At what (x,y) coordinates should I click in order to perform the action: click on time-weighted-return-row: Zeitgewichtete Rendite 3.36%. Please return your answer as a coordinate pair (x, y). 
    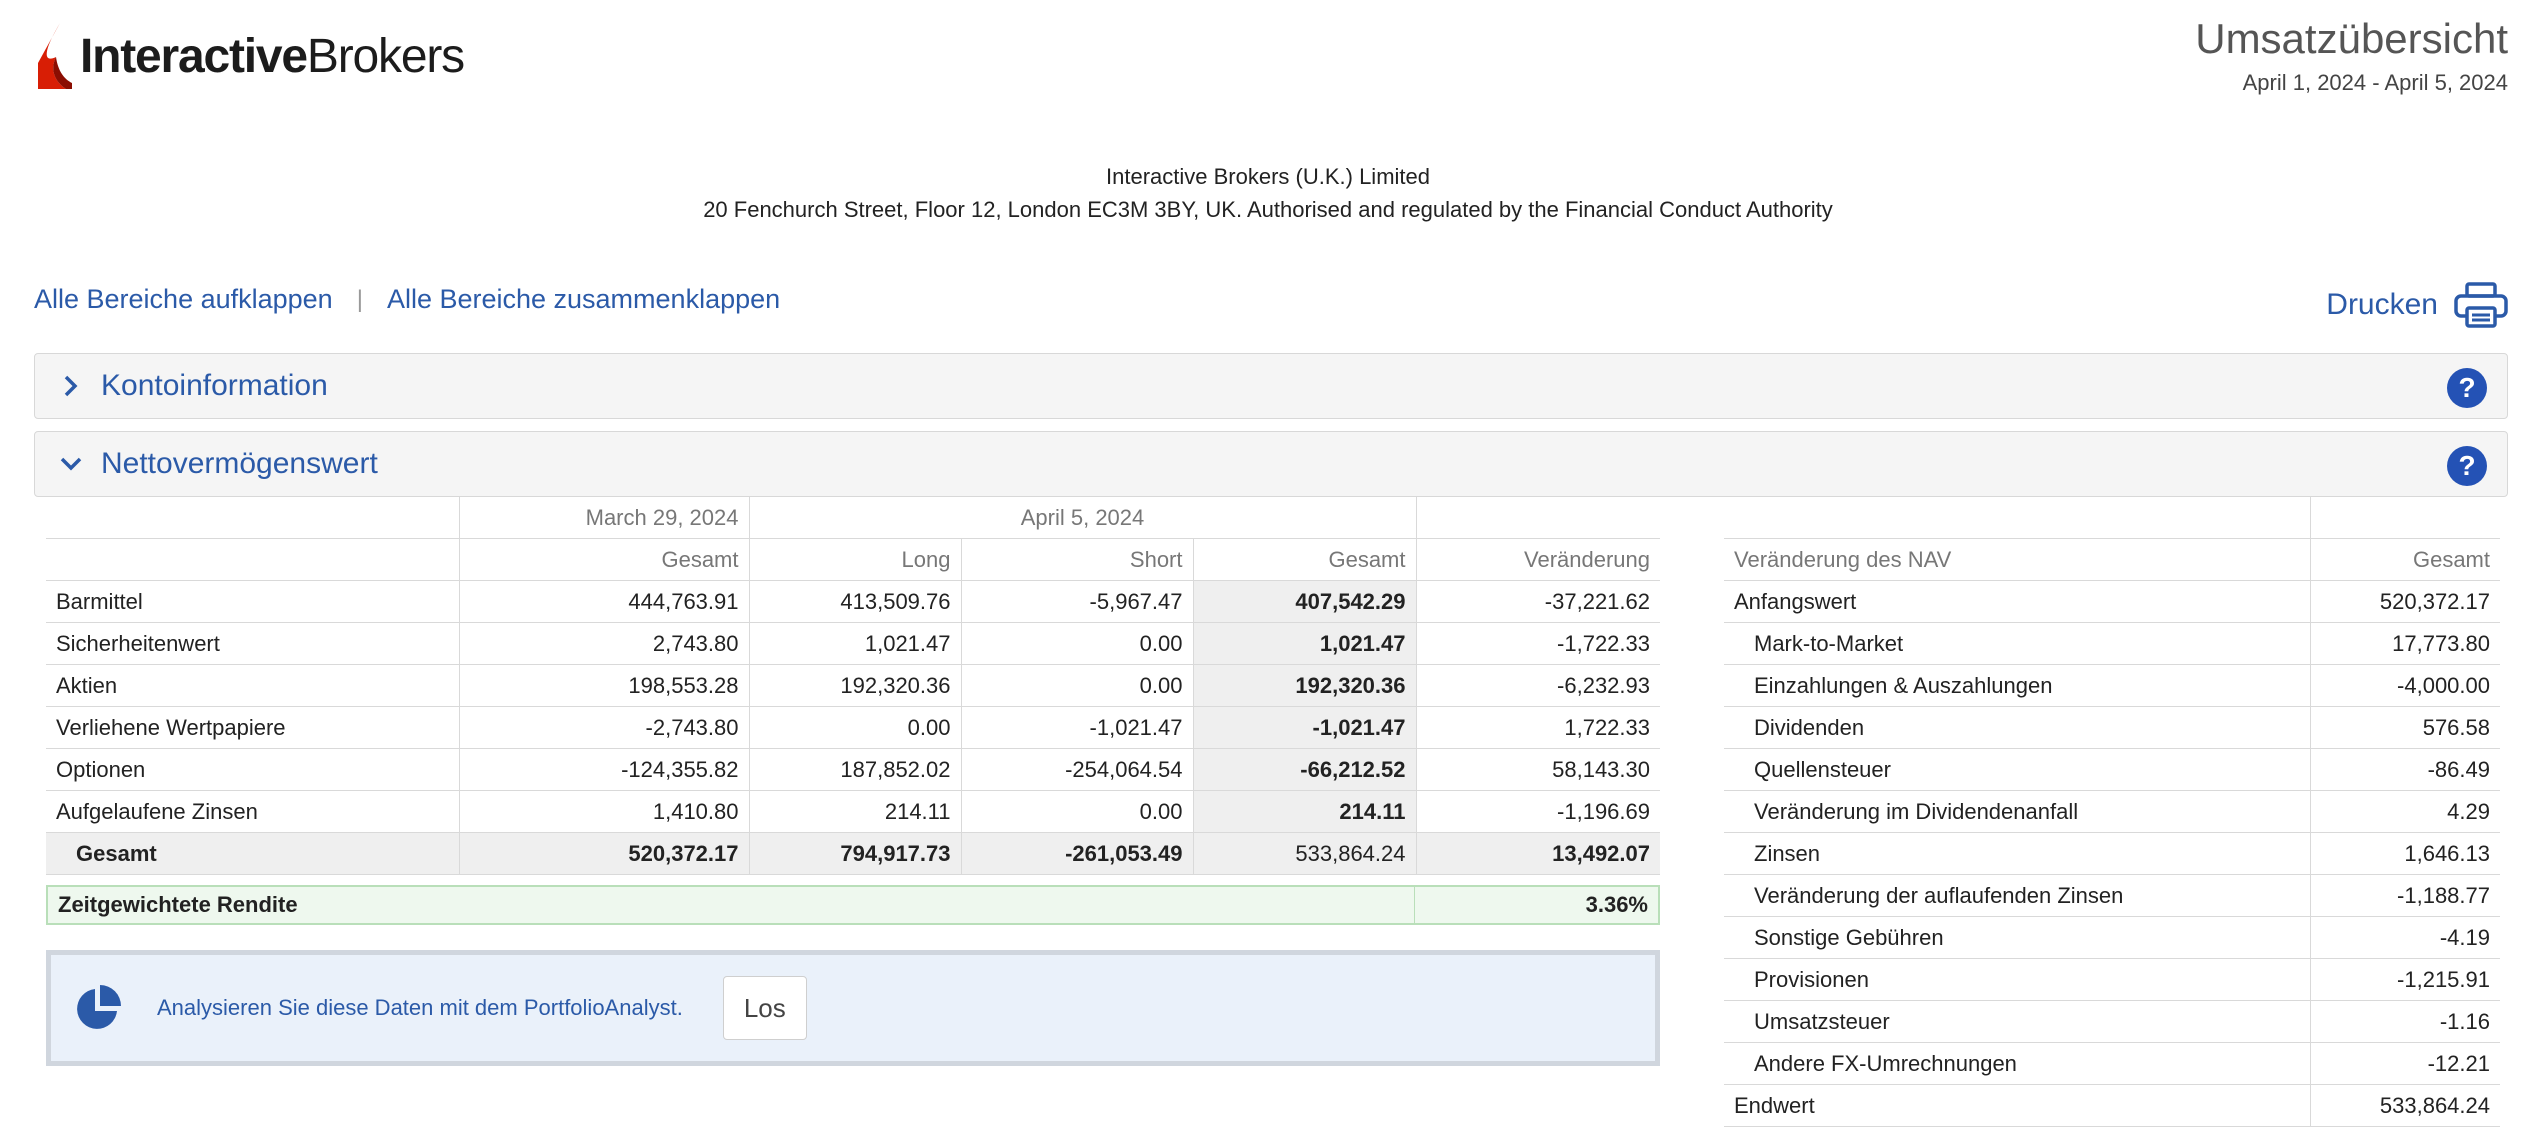
    Looking at the image, I should click on (853, 905).